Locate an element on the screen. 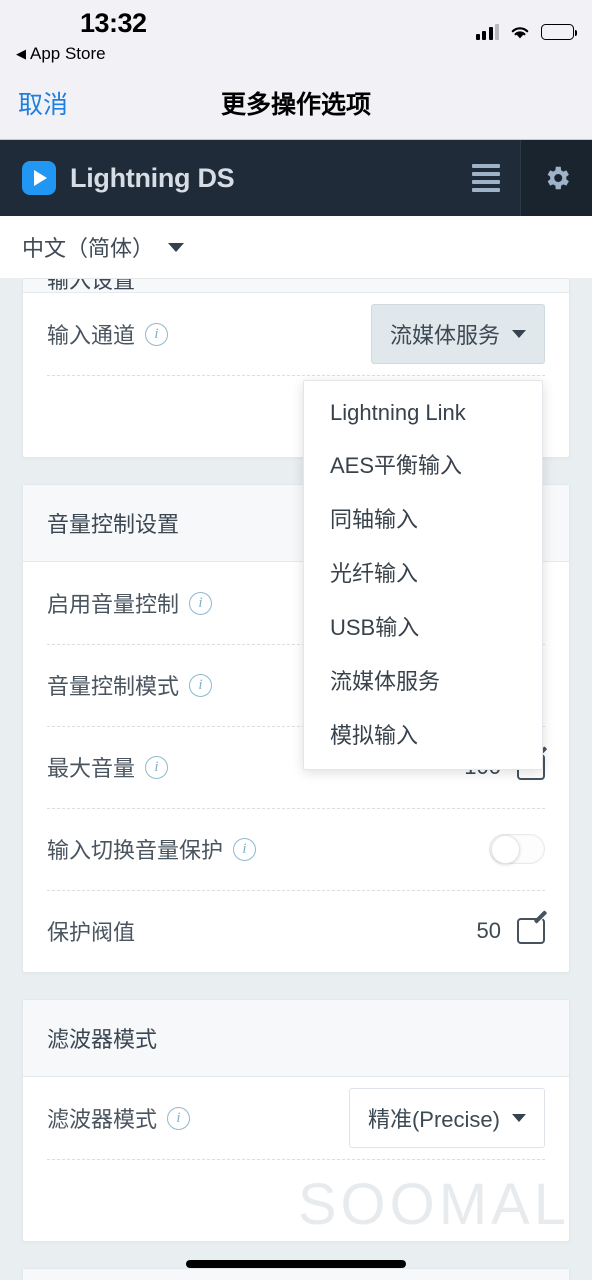  menu-item-streaming-service: 流媒体服务 is located at coordinates (423, 680).